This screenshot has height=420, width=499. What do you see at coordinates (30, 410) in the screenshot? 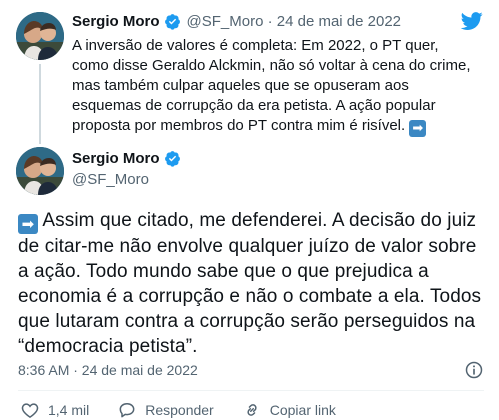
I see `heart-icon` at bounding box center [30, 410].